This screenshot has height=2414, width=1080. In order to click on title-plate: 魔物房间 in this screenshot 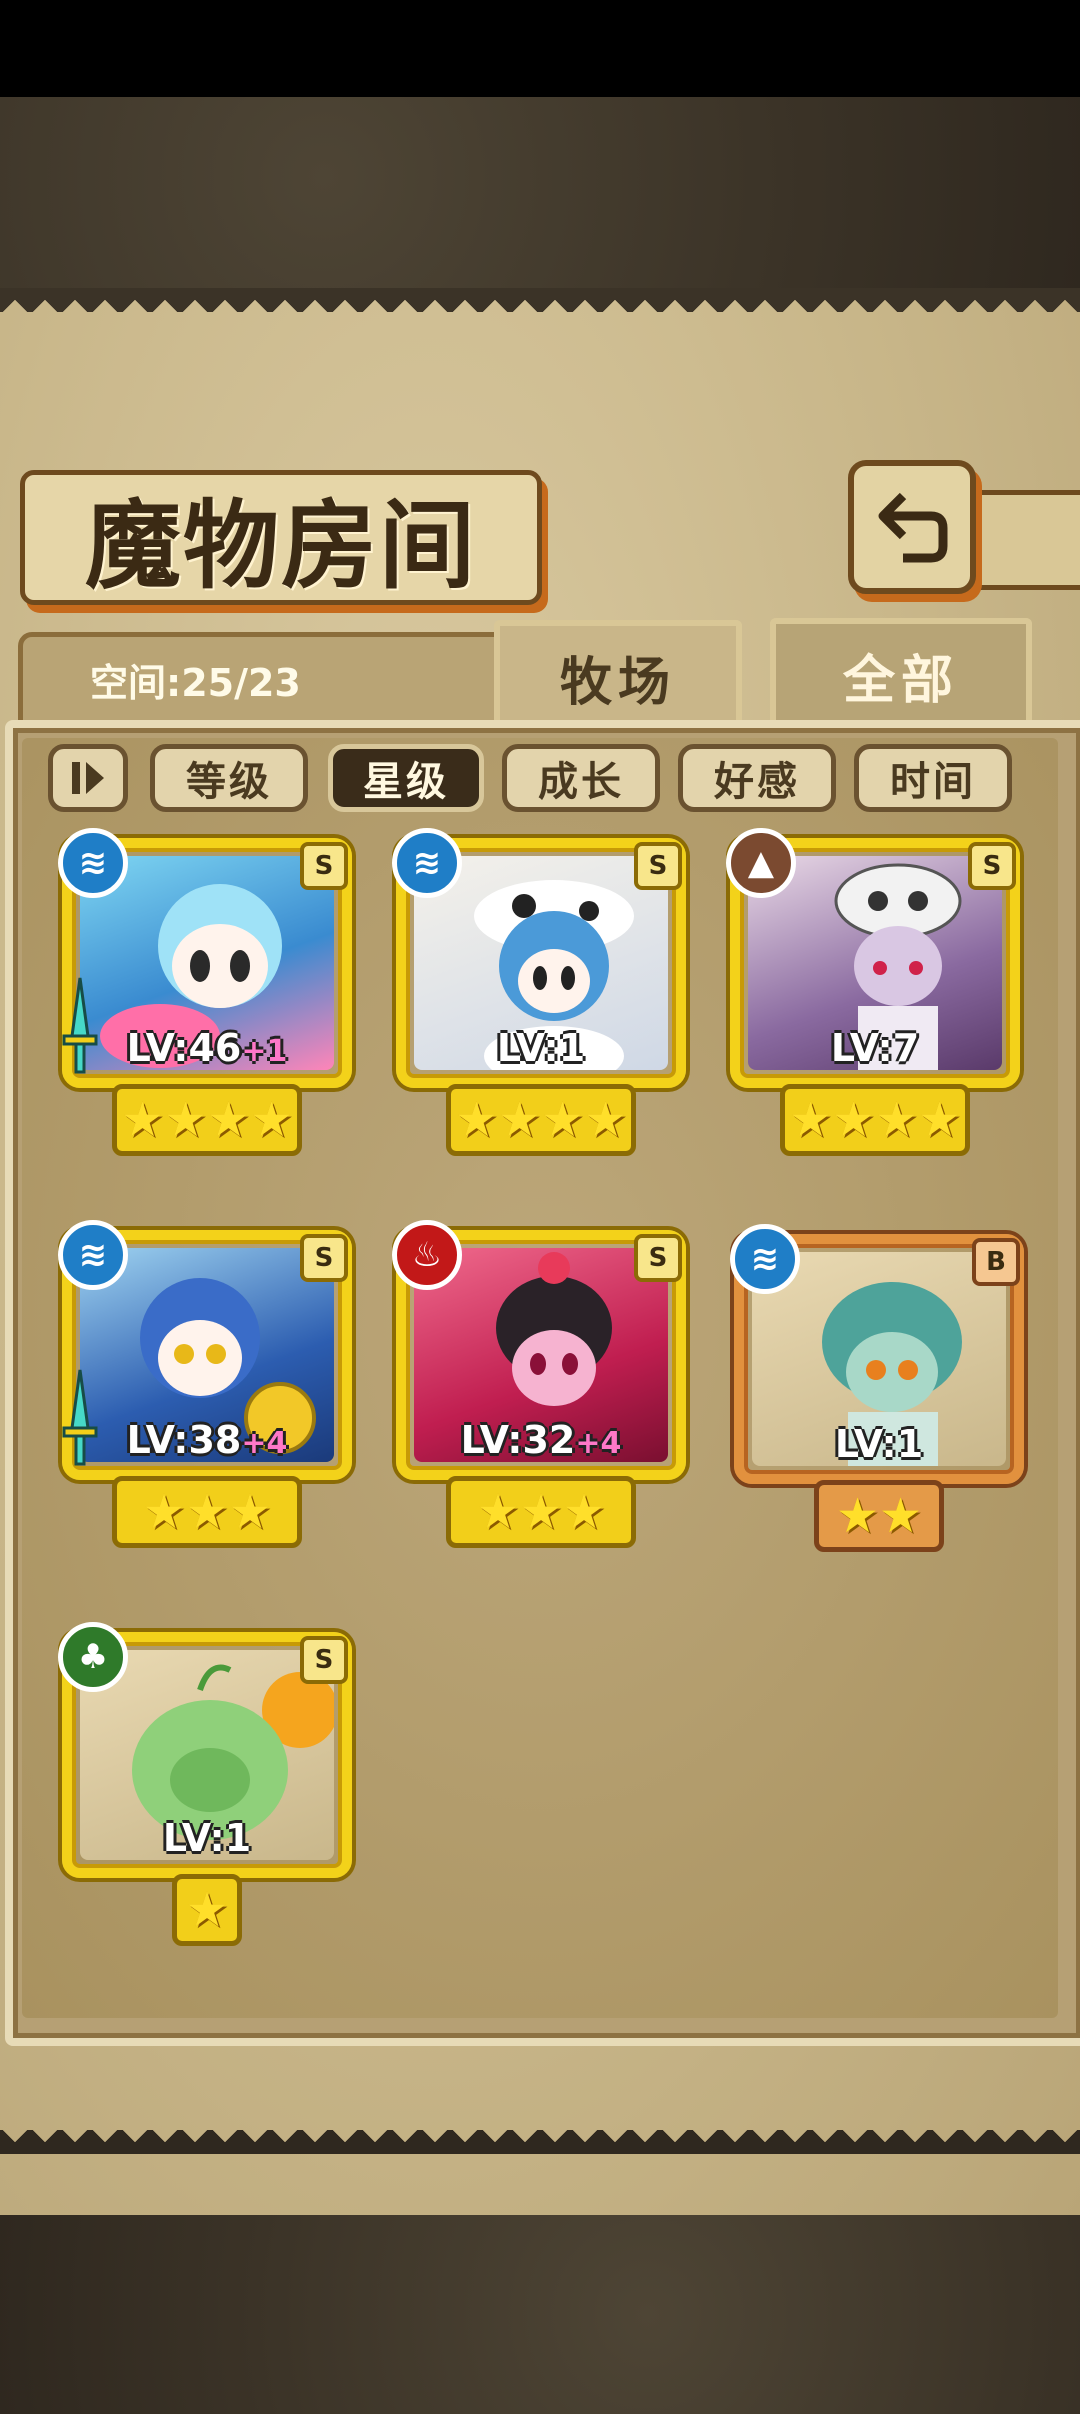, I will do `click(281, 537)`.